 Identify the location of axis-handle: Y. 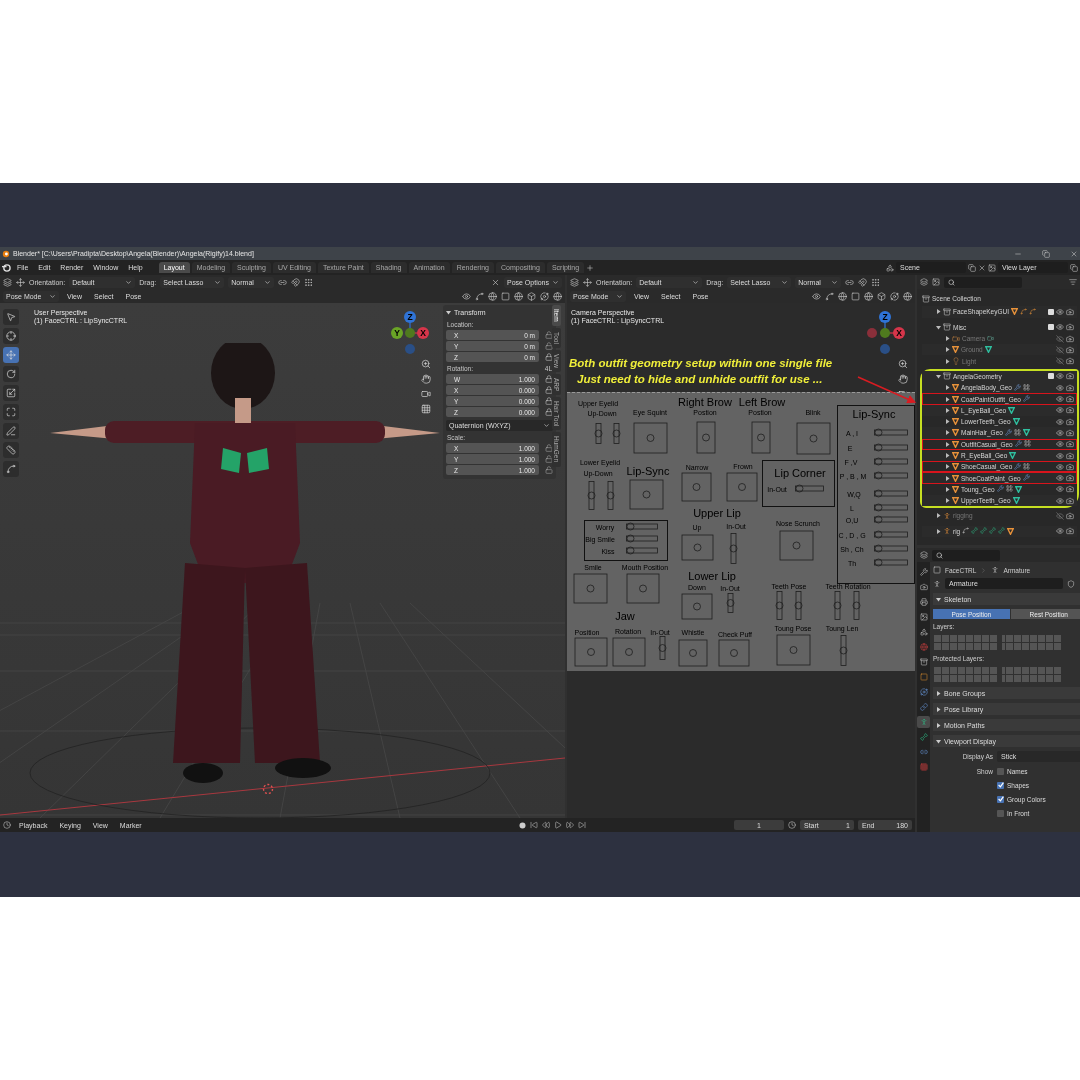
(397, 333).